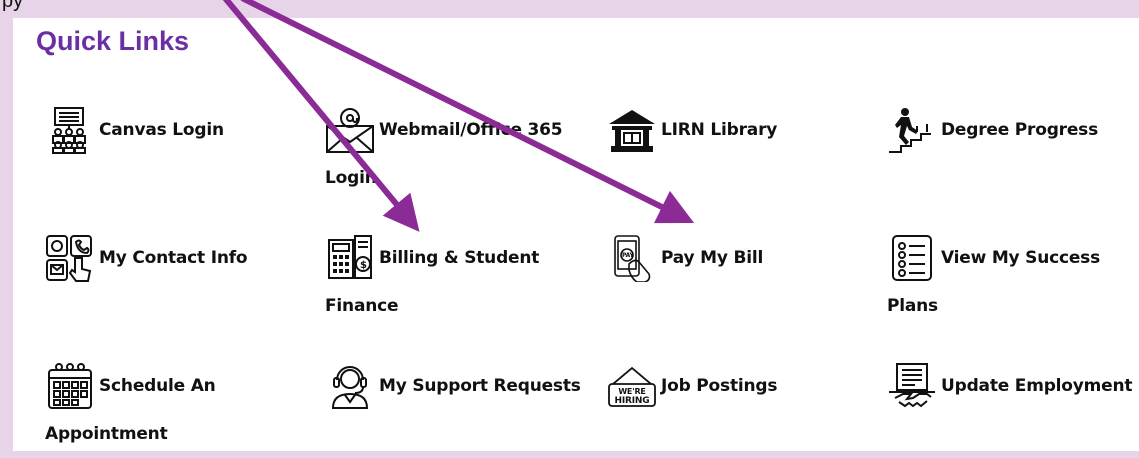  Describe the element at coordinates (912, 130) in the screenshot. I see `climbing-stairs-icon` at that location.